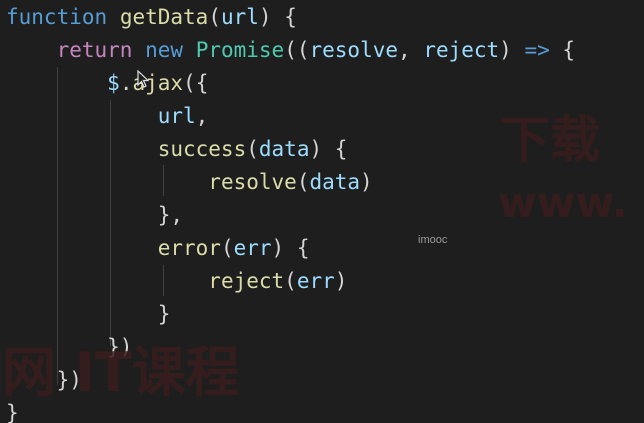 The height and width of the screenshot is (423, 644). What do you see at coordinates (88, 314) in the screenshot?
I see `code-line: }` at bounding box center [88, 314].